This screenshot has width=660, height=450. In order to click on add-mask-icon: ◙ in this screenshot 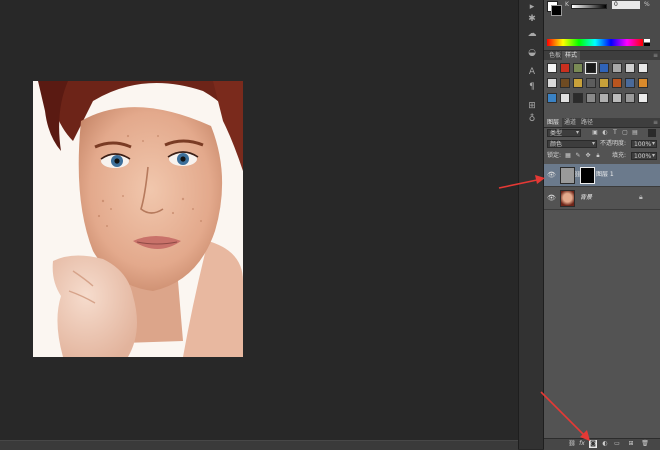, I will do `click(593, 444)`.